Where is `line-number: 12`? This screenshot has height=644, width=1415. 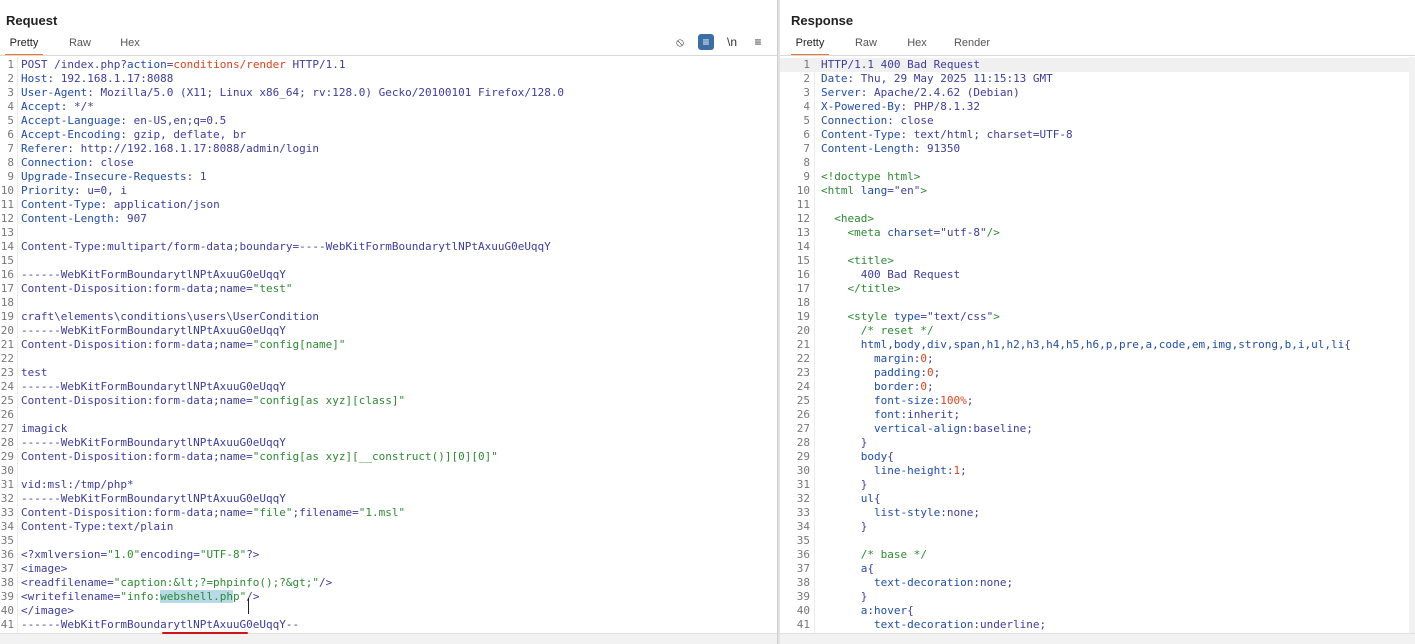
line-number: 12 is located at coordinates (7, 218).